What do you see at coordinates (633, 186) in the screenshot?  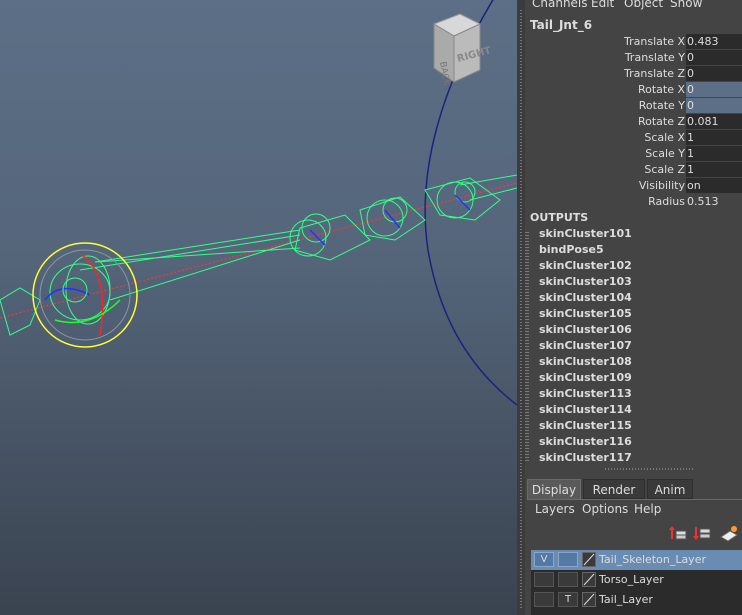 I see `attribute-row: Visibility on` at bounding box center [633, 186].